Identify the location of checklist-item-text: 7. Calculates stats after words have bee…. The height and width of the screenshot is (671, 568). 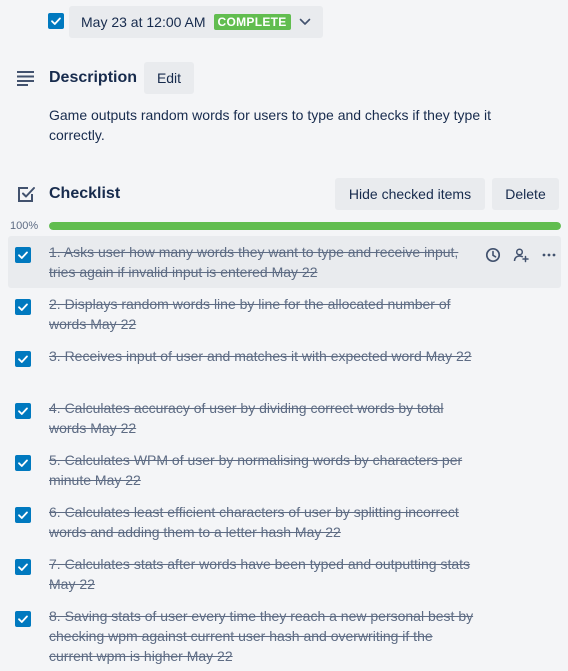
(263, 574).